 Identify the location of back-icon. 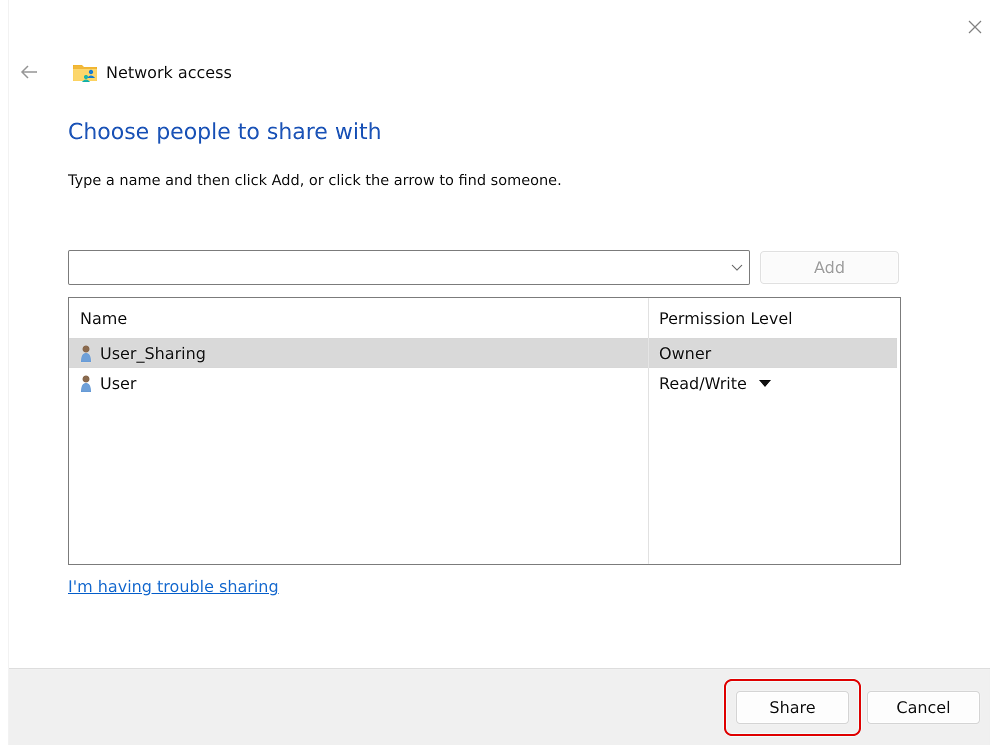
(29, 72).